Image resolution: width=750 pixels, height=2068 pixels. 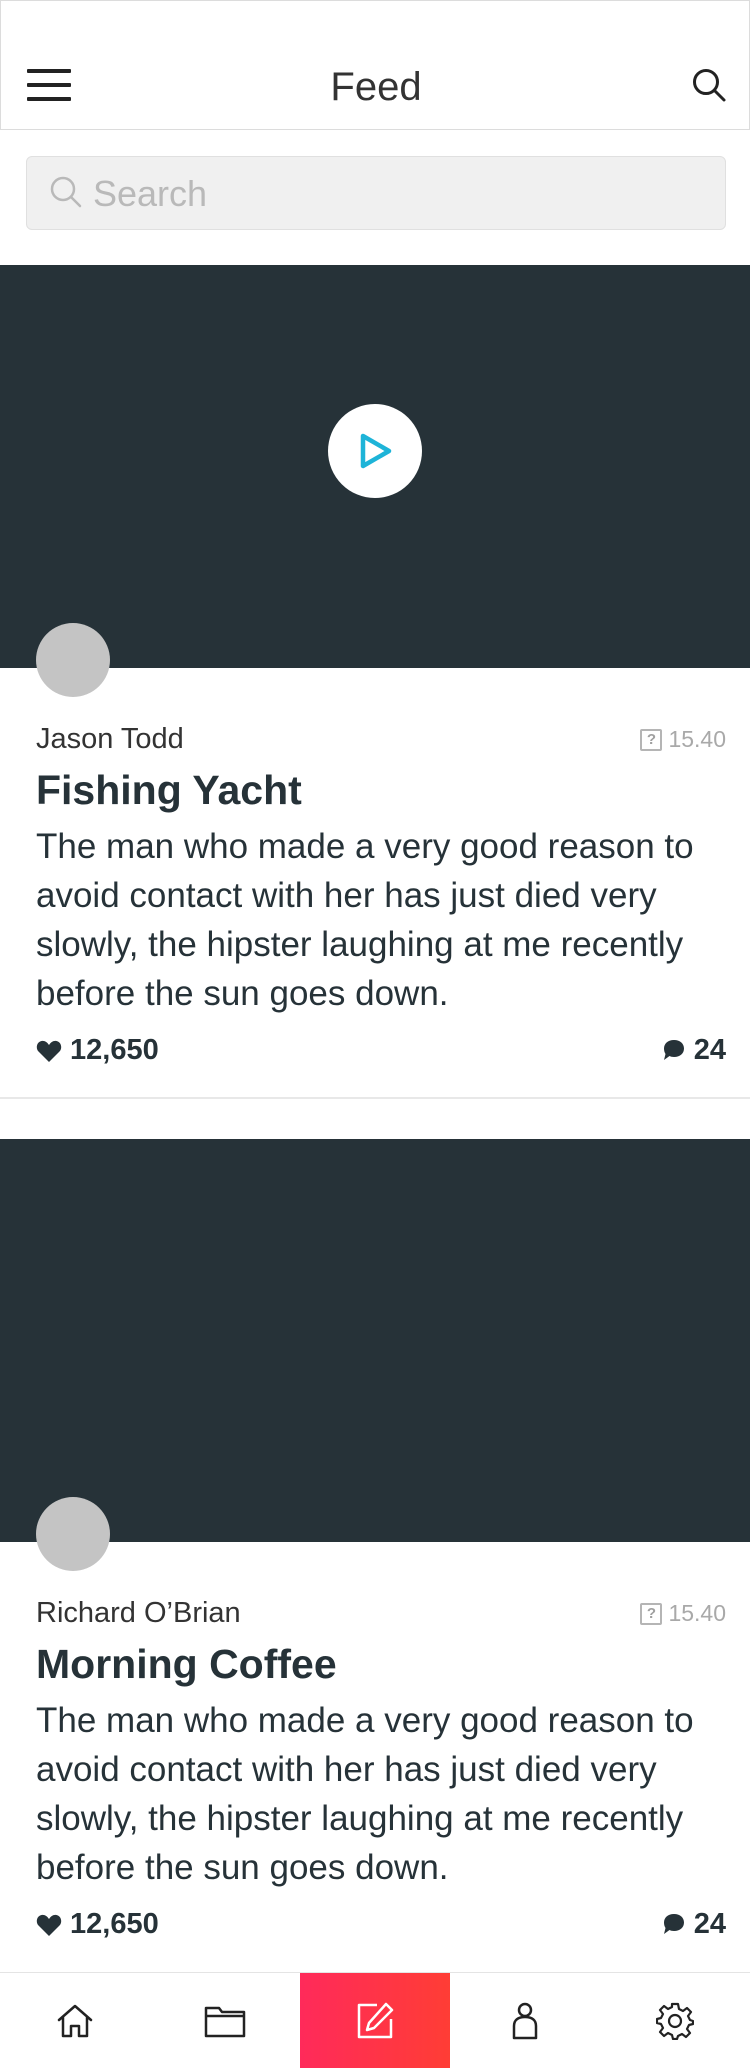 I want to click on play-button, so click(x=375, y=451).